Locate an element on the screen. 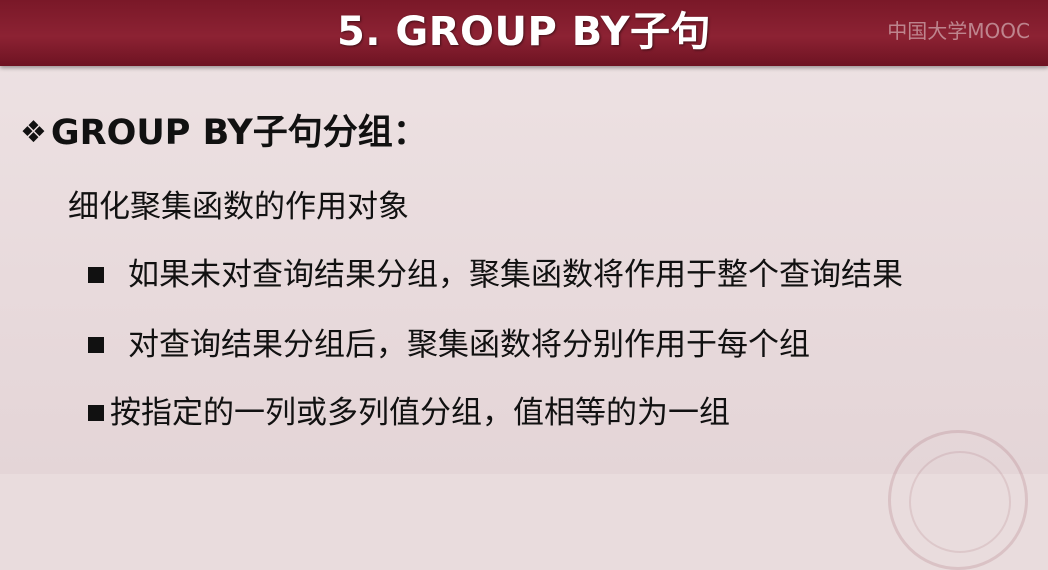 This screenshot has width=1048, height=570. seal-inner-ring is located at coordinates (960, 502).